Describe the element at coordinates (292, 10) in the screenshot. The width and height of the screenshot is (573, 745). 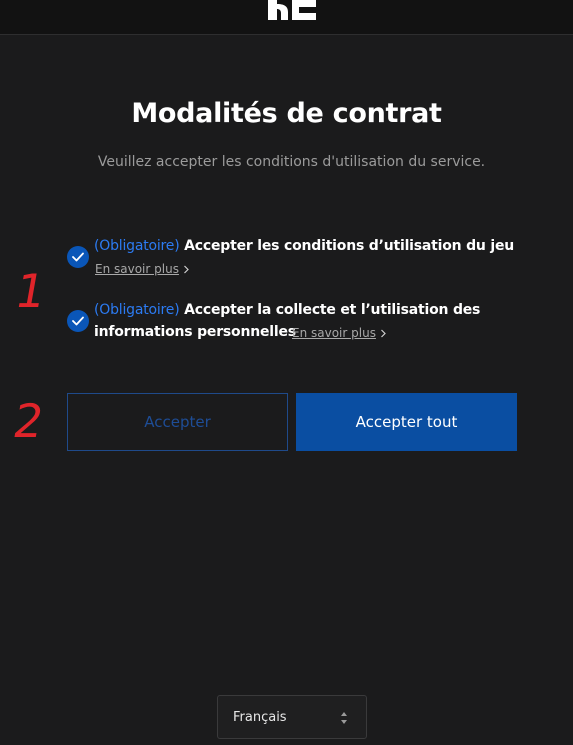
I see `nc-logo-icon` at that location.